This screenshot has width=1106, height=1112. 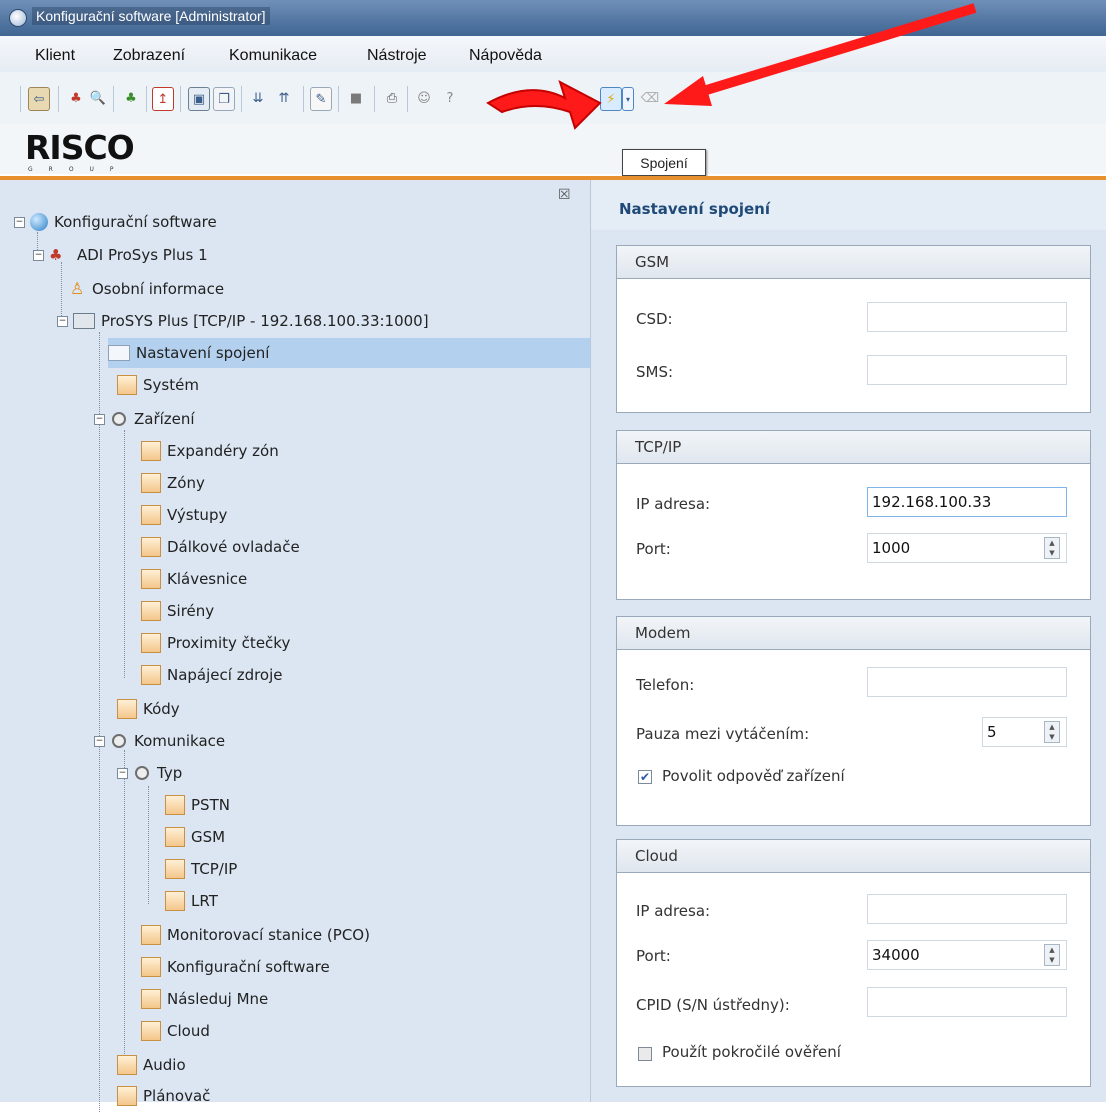 I want to click on menu-nastroje: Nástroje, so click(x=397, y=56).